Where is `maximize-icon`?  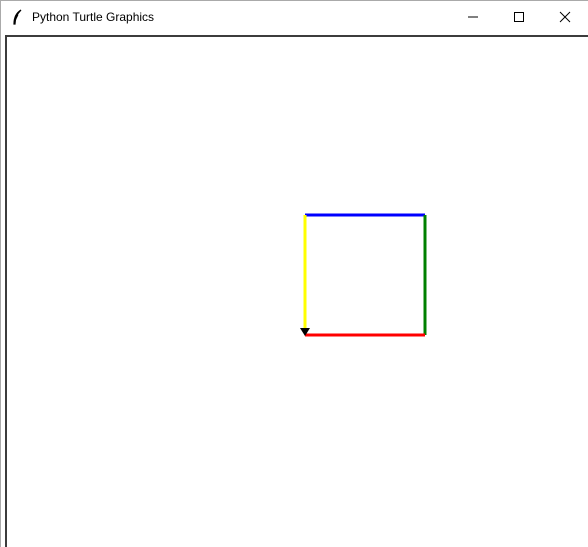
maximize-icon is located at coordinates (519, 16).